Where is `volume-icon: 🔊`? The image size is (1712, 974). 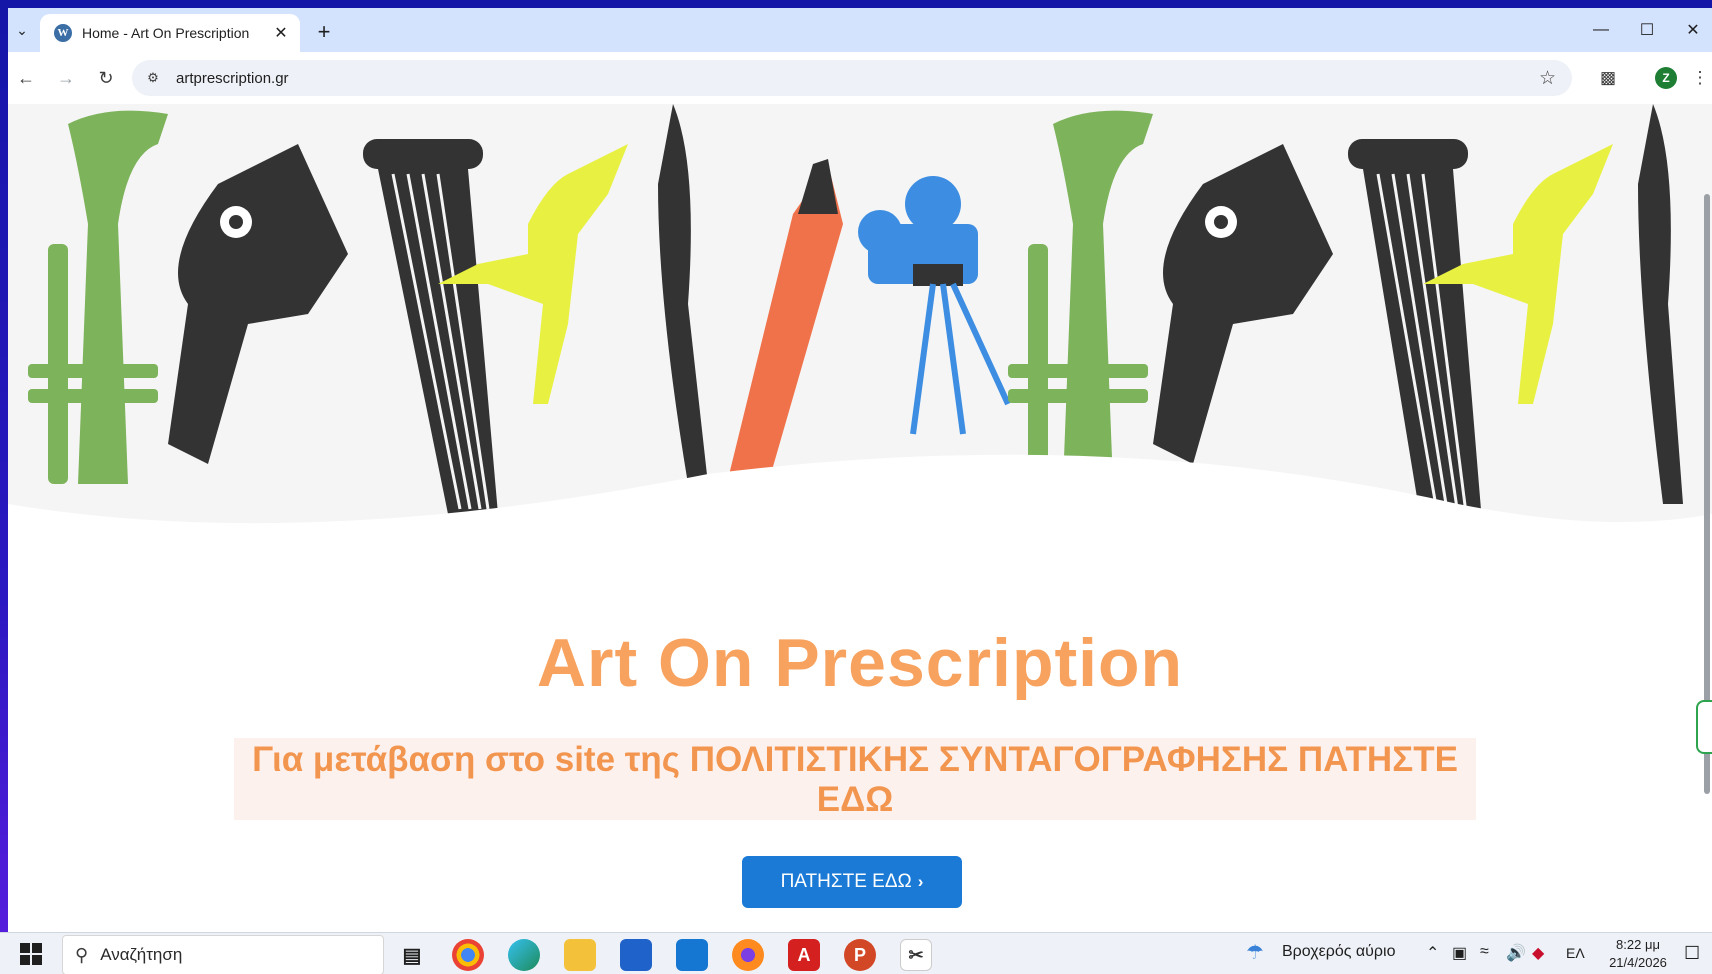 volume-icon: 🔊 is located at coordinates (1516, 953).